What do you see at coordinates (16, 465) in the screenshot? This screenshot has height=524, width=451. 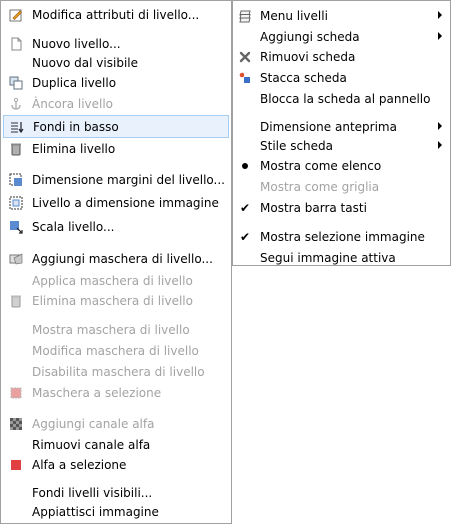 I see `alpha-to-selection-icon` at bounding box center [16, 465].